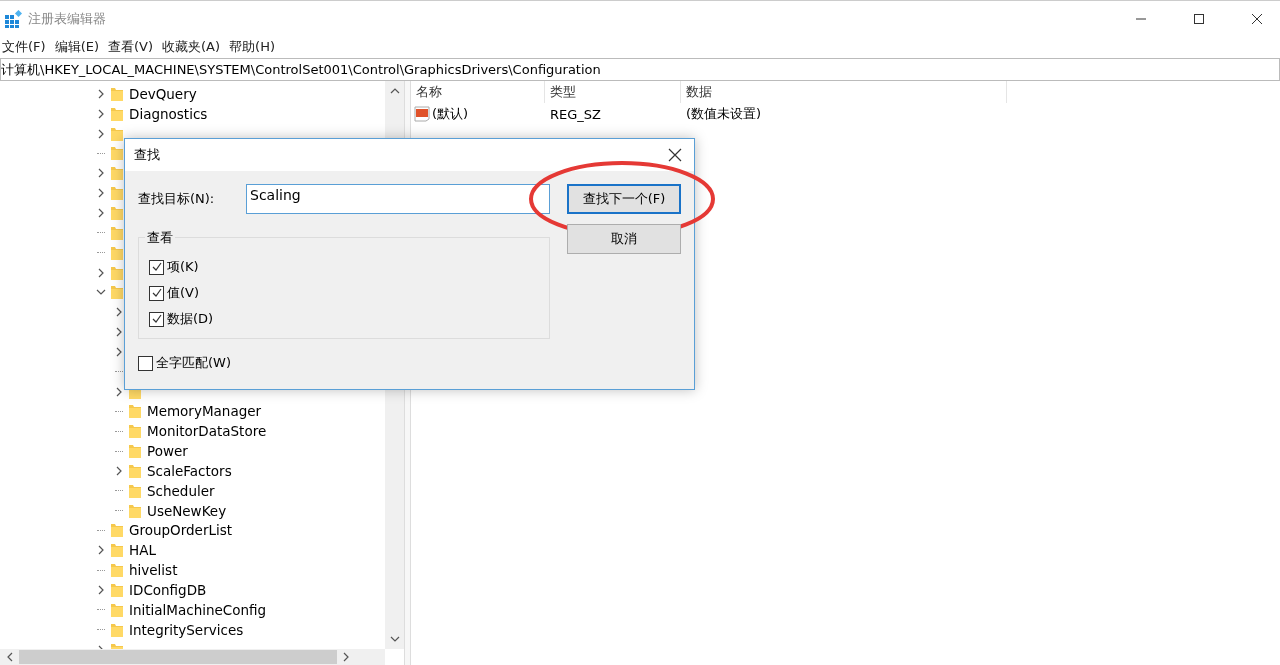 The image size is (1280, 665). I want to click on menu-item: 帮助(H), so click(254, 47).